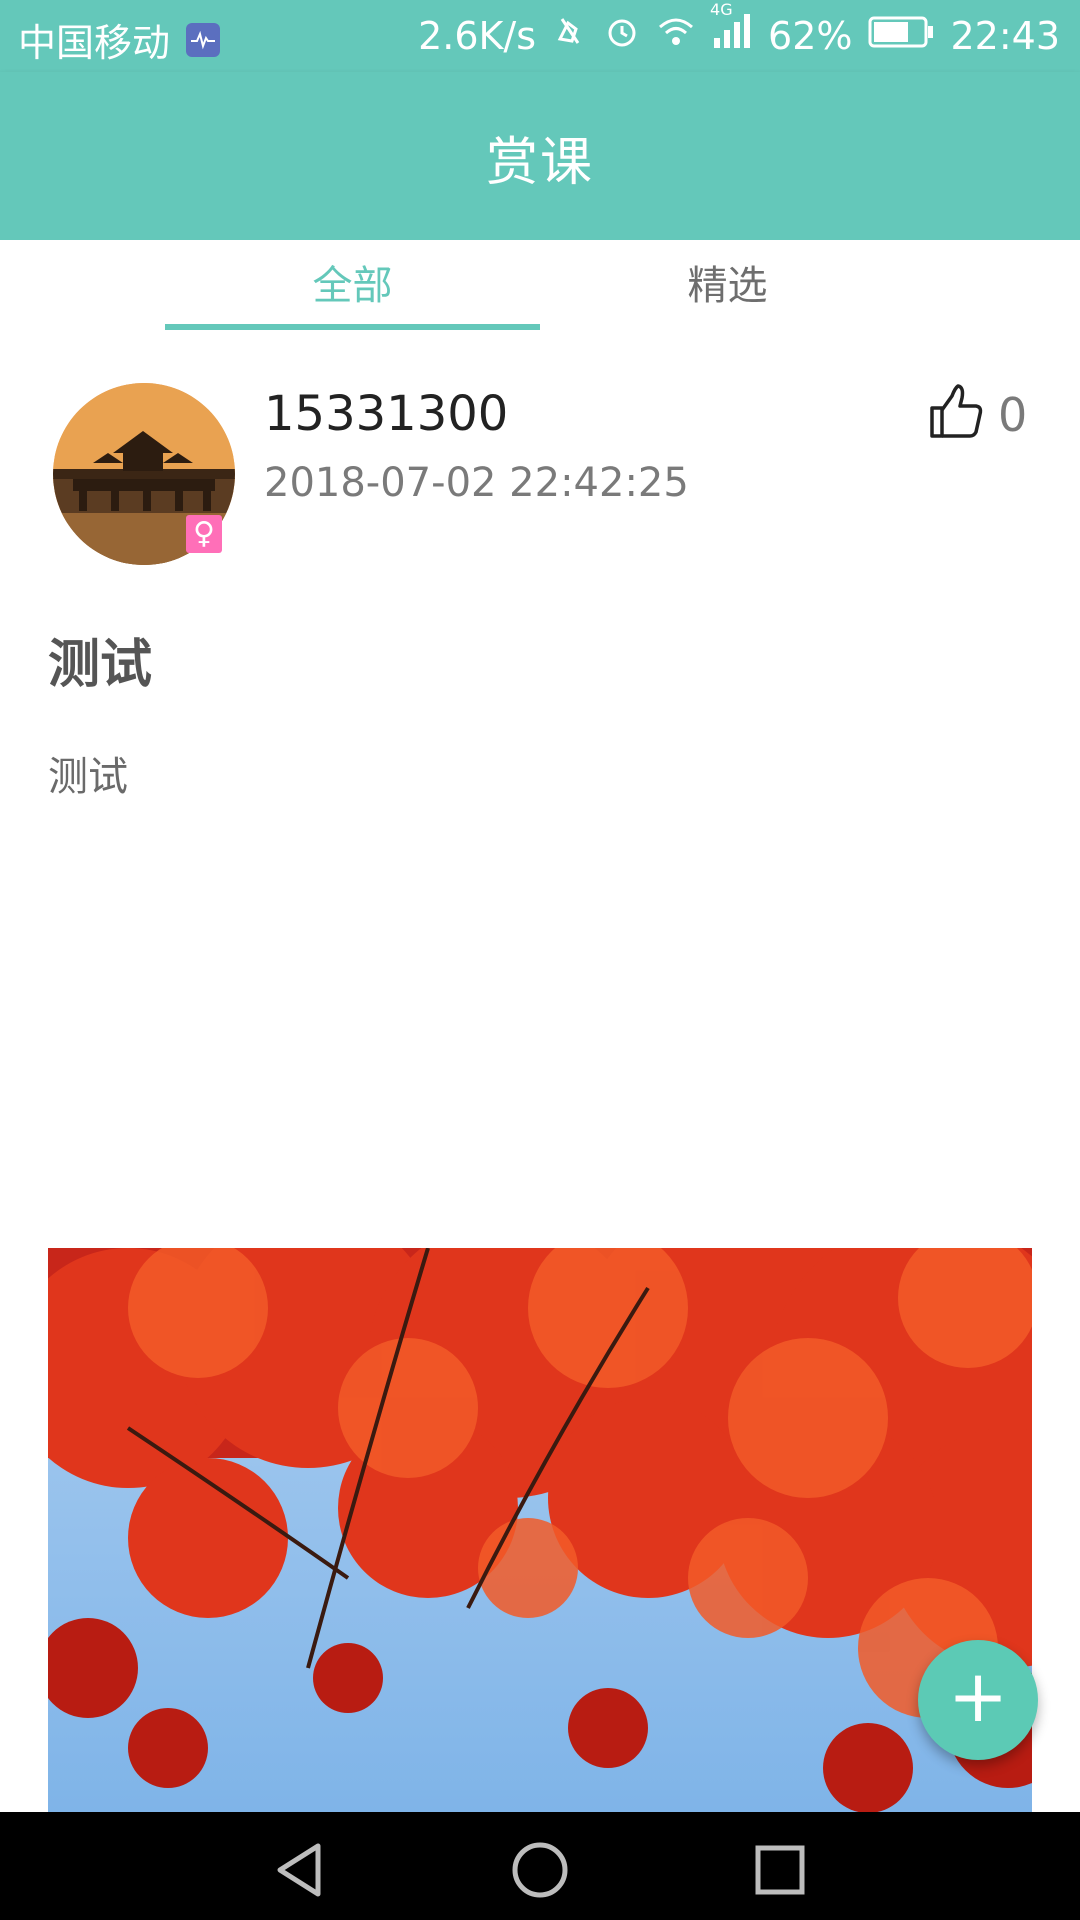 Image resolution: width=1080 pixels, height=1920 pixels. Describe the element at coordinates (676, 35) in the screenshot. I see `wifi-icon` at that location.